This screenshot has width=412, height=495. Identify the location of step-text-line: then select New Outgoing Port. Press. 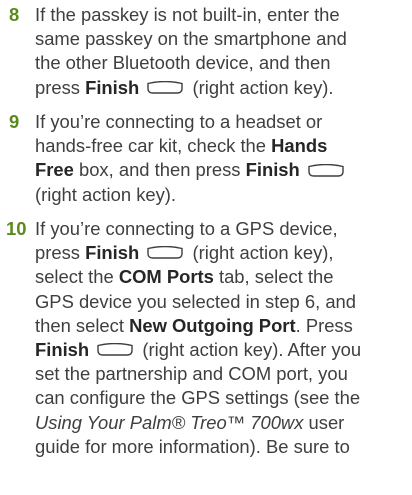
(194, 325).